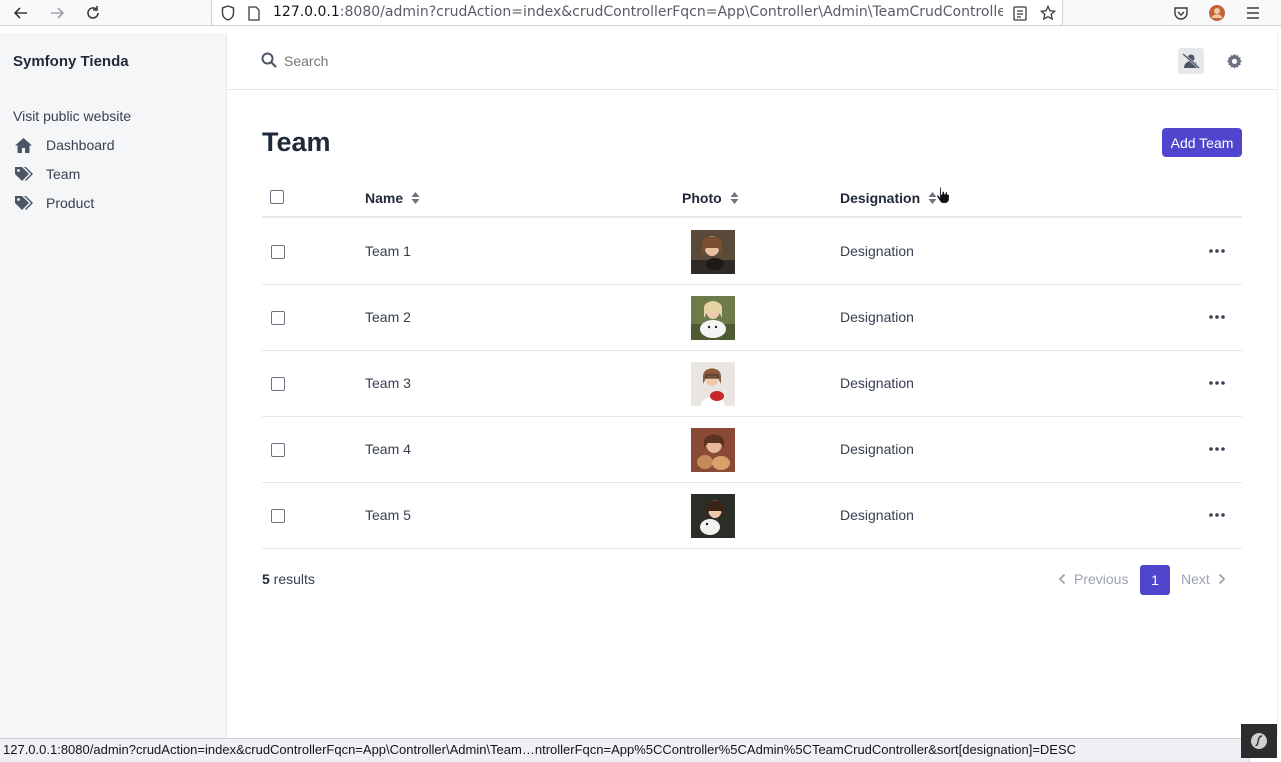  I want to click on results-label: results, so click(292, 579).